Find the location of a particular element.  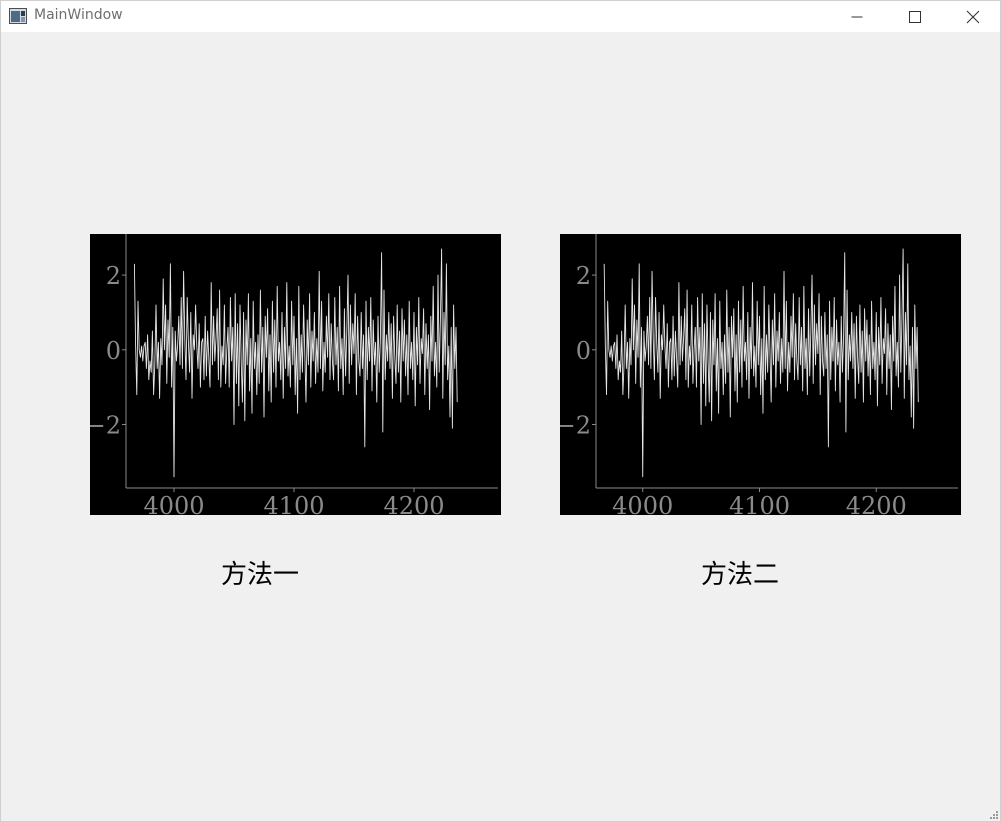

maximize-button is located at coordinates (915, 16).